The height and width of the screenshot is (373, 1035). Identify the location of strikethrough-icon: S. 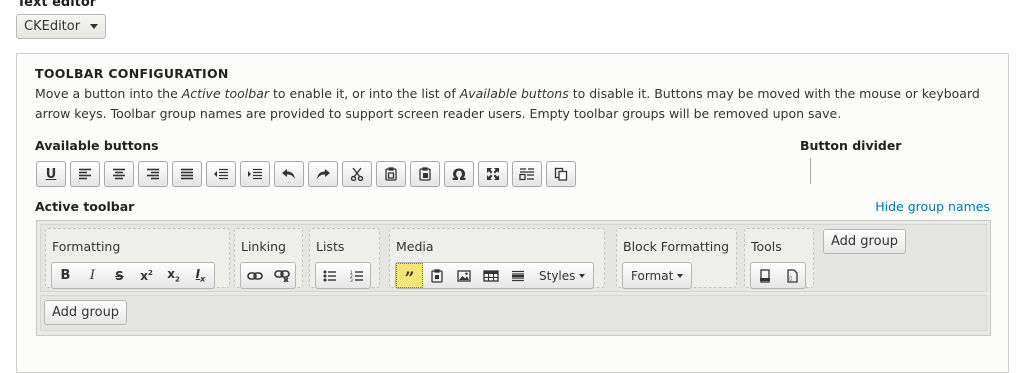
(119, 275).